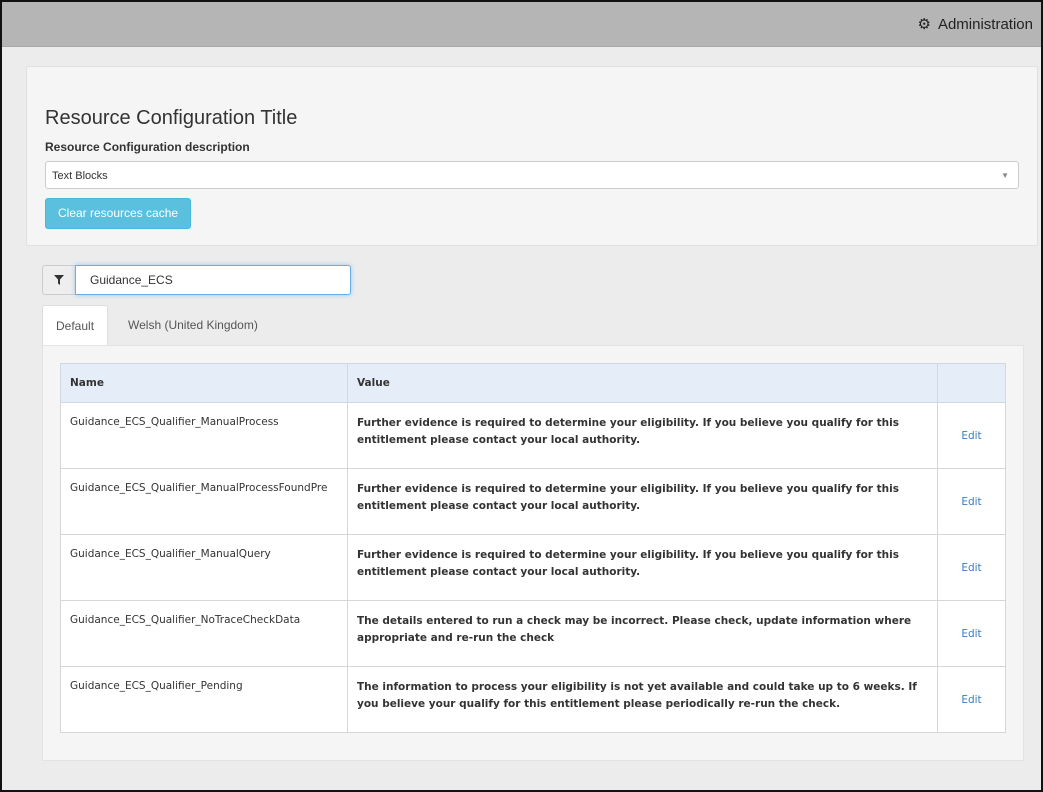 The height and width of the screenshot is (792, 1043). Describe the element at coordinates (924, 24) in the screenshot. I see `gear-icon: ⚙` at that location.